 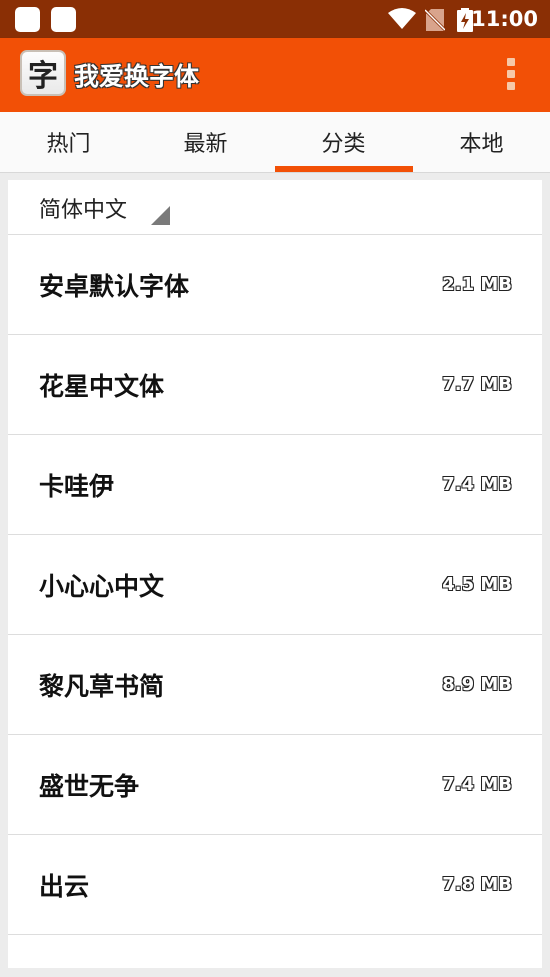 What do you see at coordinates (504, 19) in the screenshot?
I see `status-time: 11:00` at bounding box center [504, 19].